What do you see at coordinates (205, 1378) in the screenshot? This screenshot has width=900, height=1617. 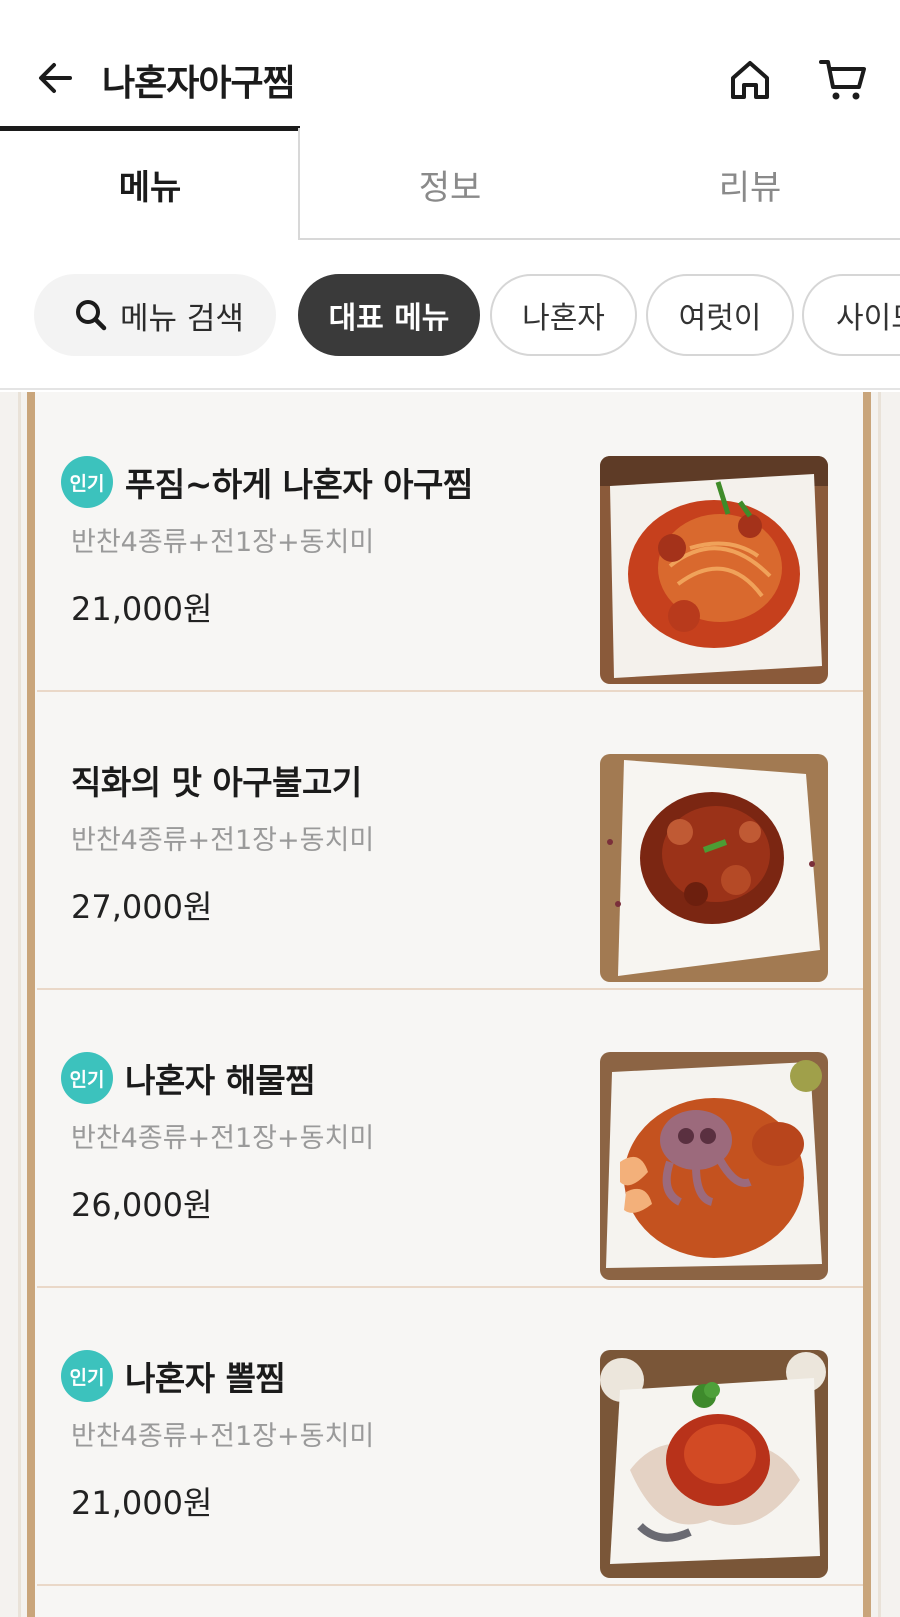 I see `menu-item-name: 나혼자 뽈찜` at bounding box center [205, 1378].